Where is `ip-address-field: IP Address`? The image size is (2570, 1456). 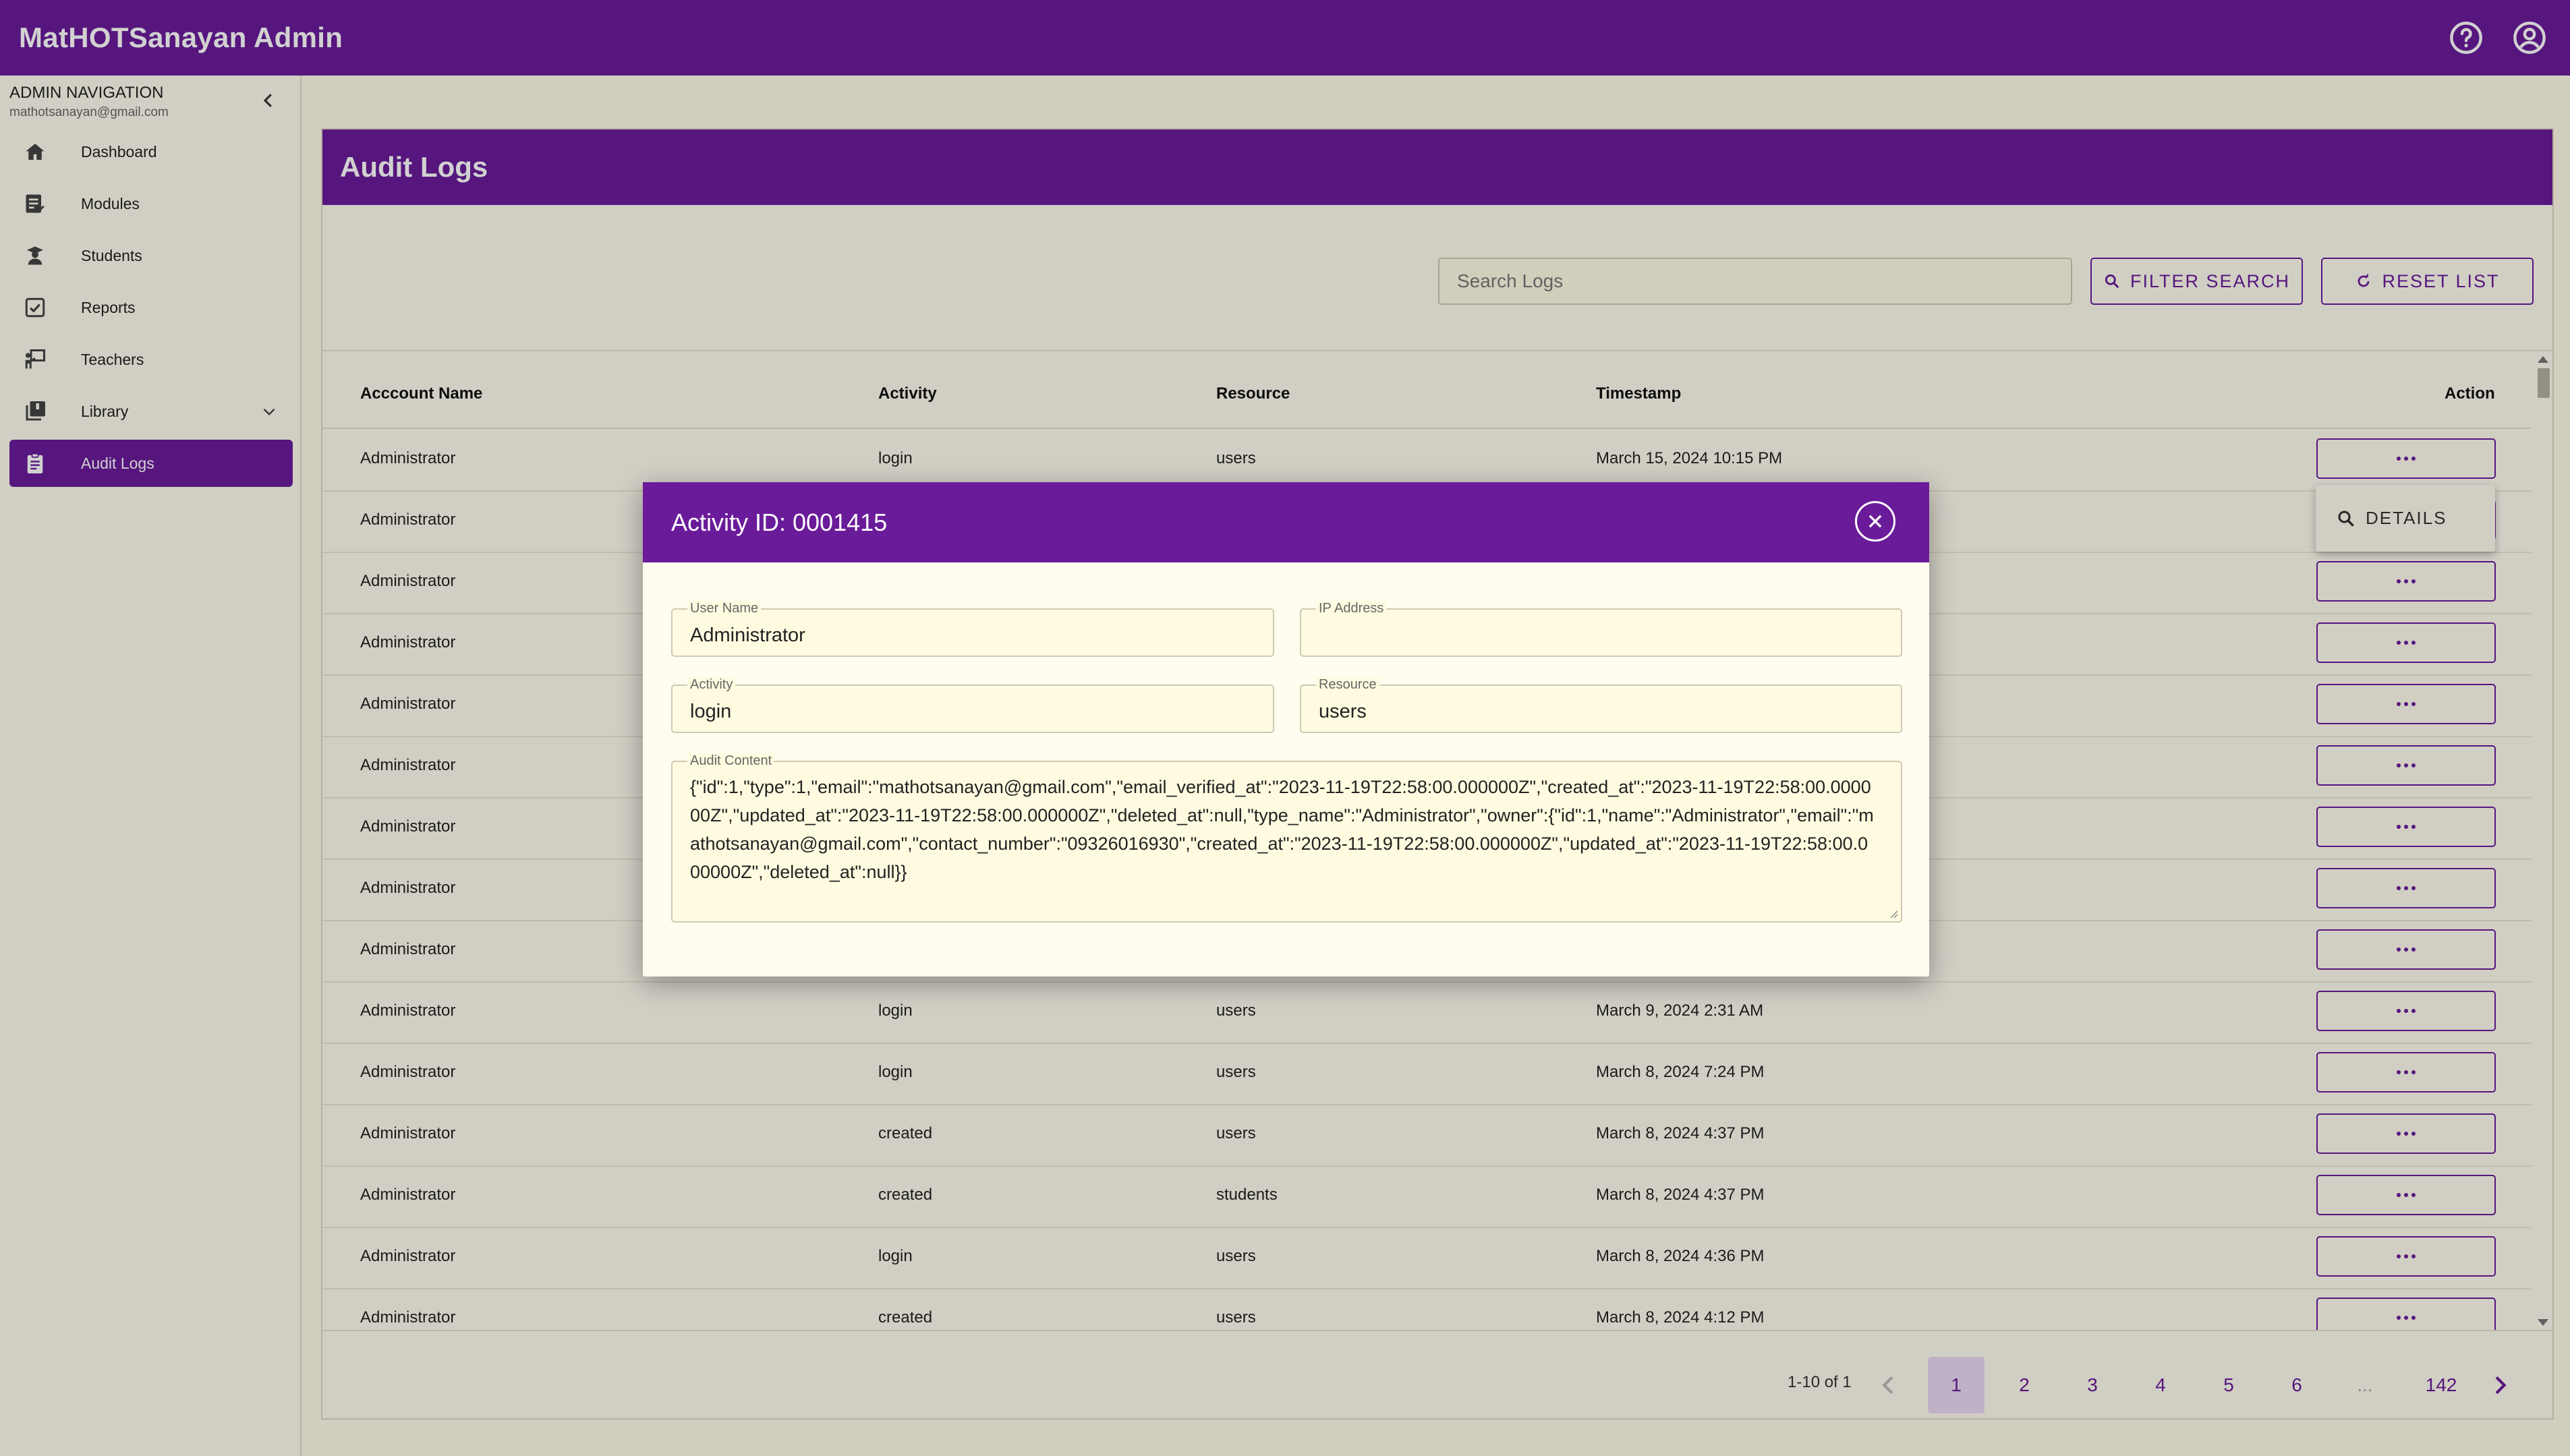
ip-address-field: IP Address is located at coordinates (1601, 629).